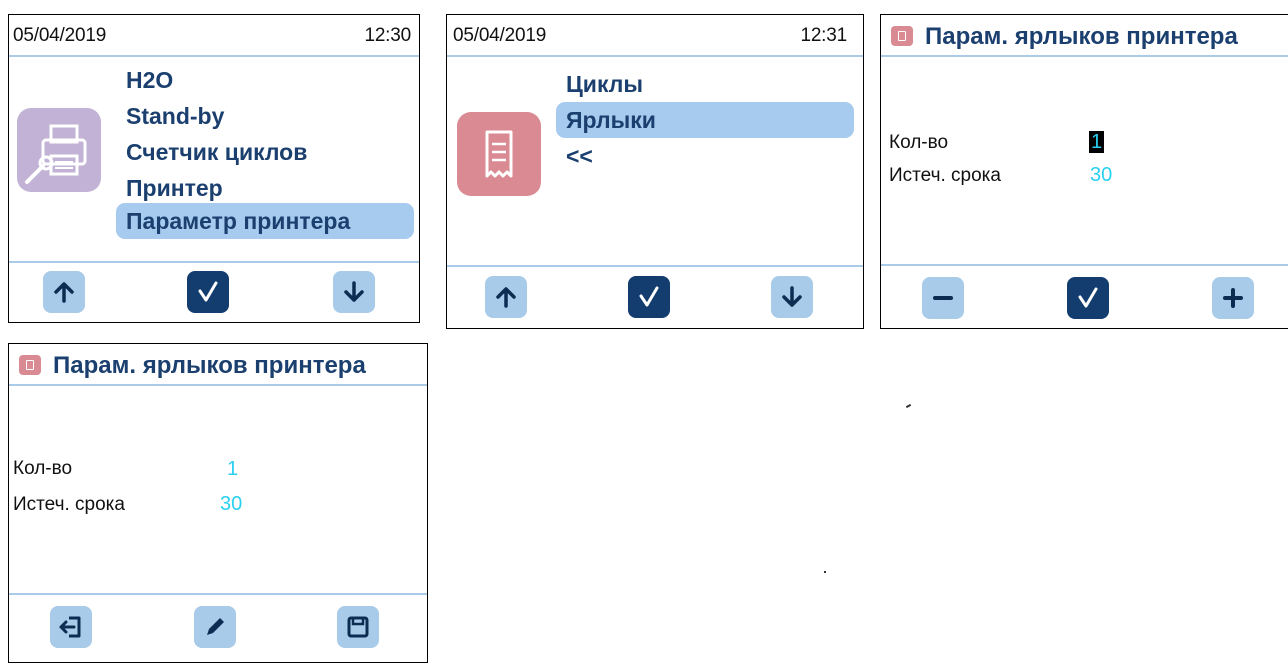 Image resolution: width=1288 pixels, height=663 pixels. I want to click on pencil-icon, so click(215, 626).